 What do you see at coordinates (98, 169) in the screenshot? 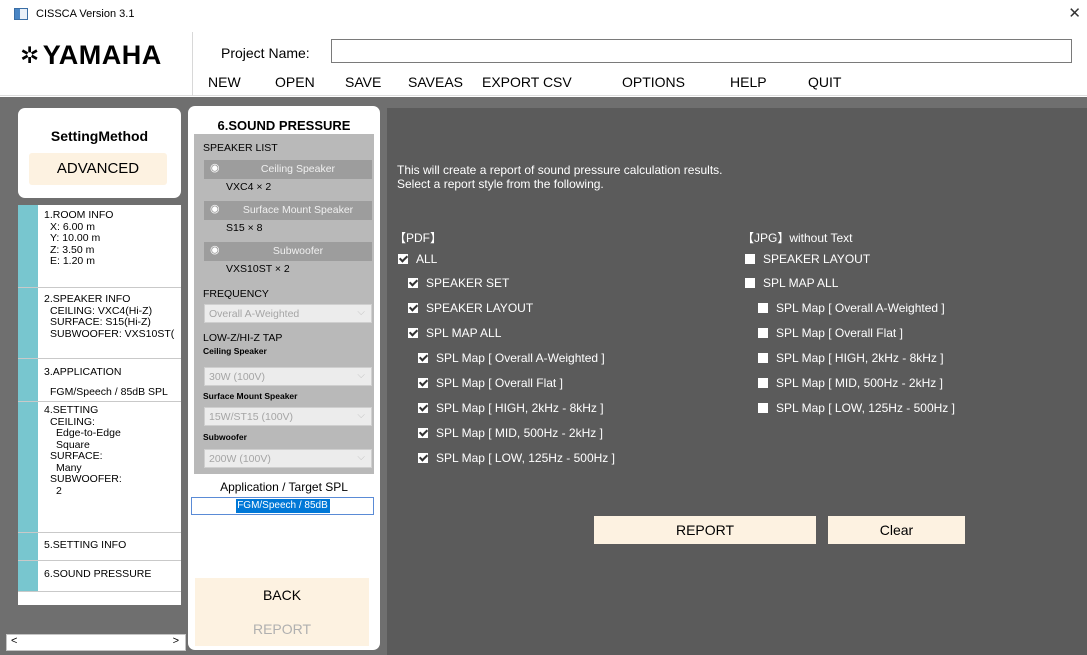
I see `advanced-mode-button: ADVANCED` at bounding box center [98, 169].